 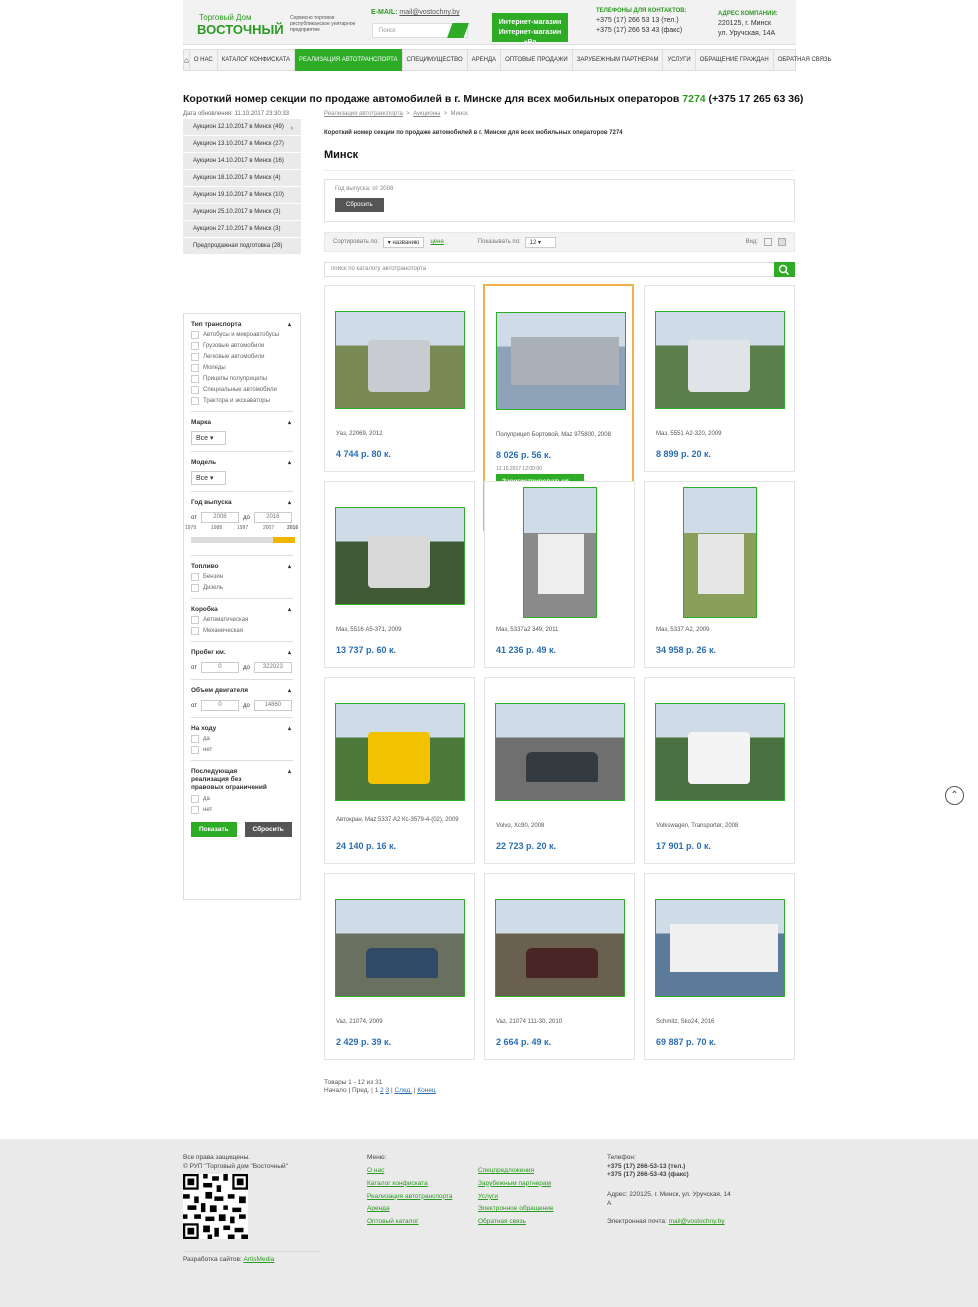 I want to click on auction-menu-item: Аукцион 19.10.2017 в Минск (10), so click(x=242, y=195).